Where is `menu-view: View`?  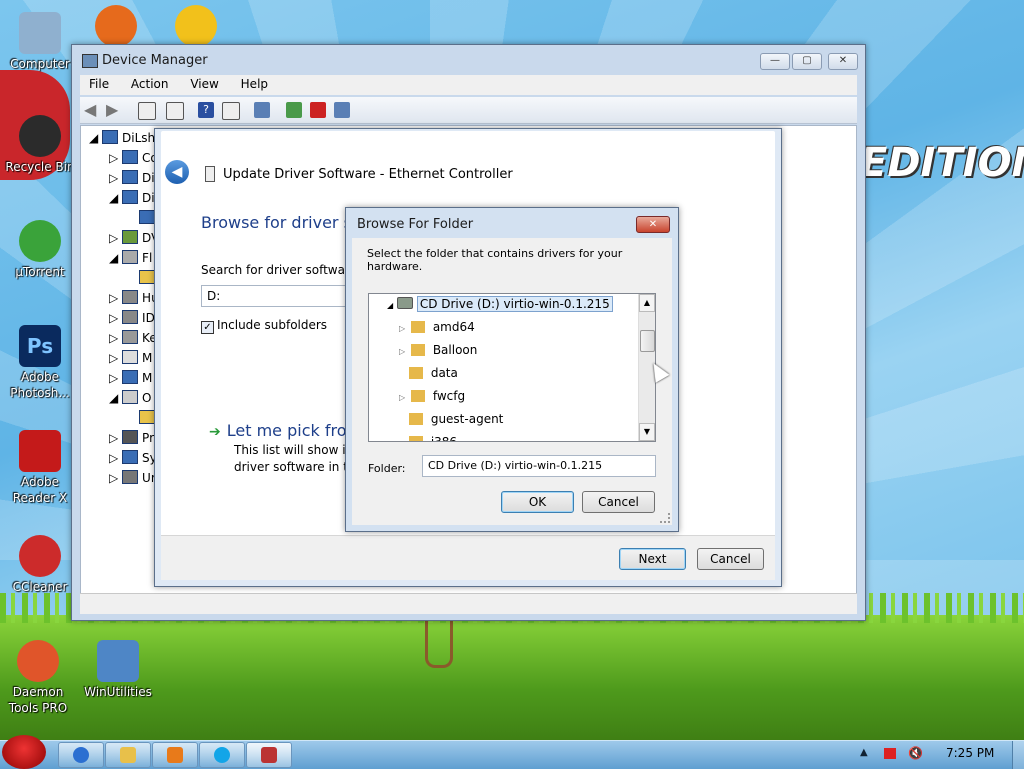
menu-view: View is located at coordinates (204, 83).